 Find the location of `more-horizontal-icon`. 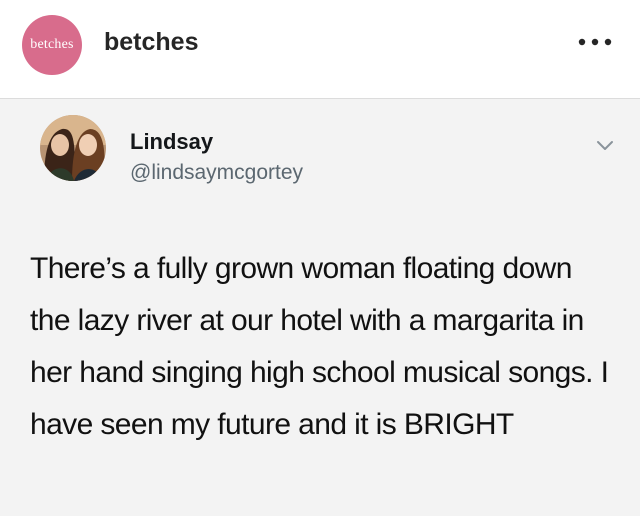

more-horizontal-icon is located at coordinates (595, 42).